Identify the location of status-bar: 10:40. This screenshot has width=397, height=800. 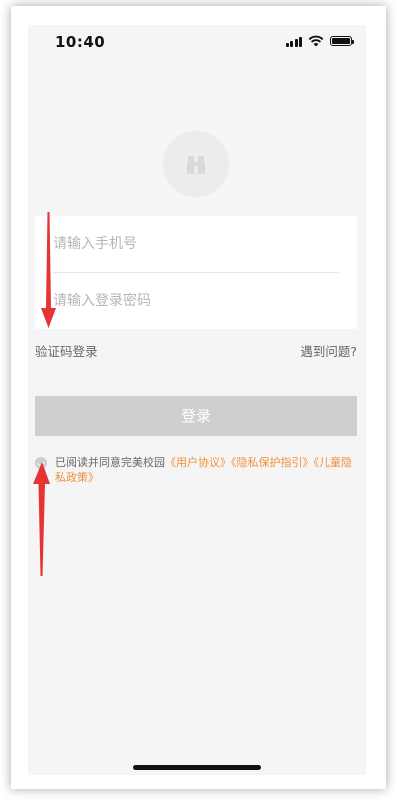
(197, 41).